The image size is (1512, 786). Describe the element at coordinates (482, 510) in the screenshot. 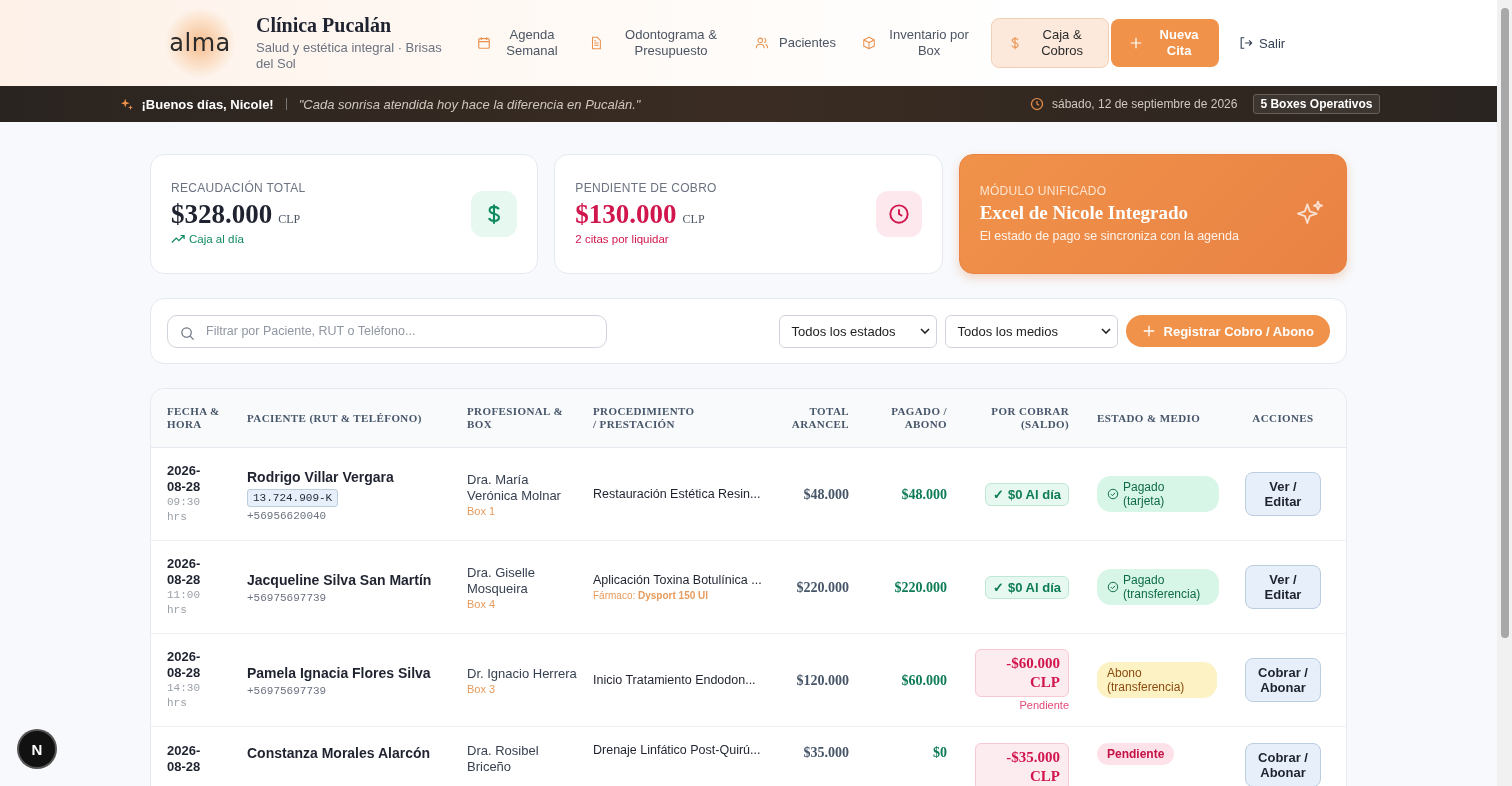

I see `box-label: Box 1` at that location.